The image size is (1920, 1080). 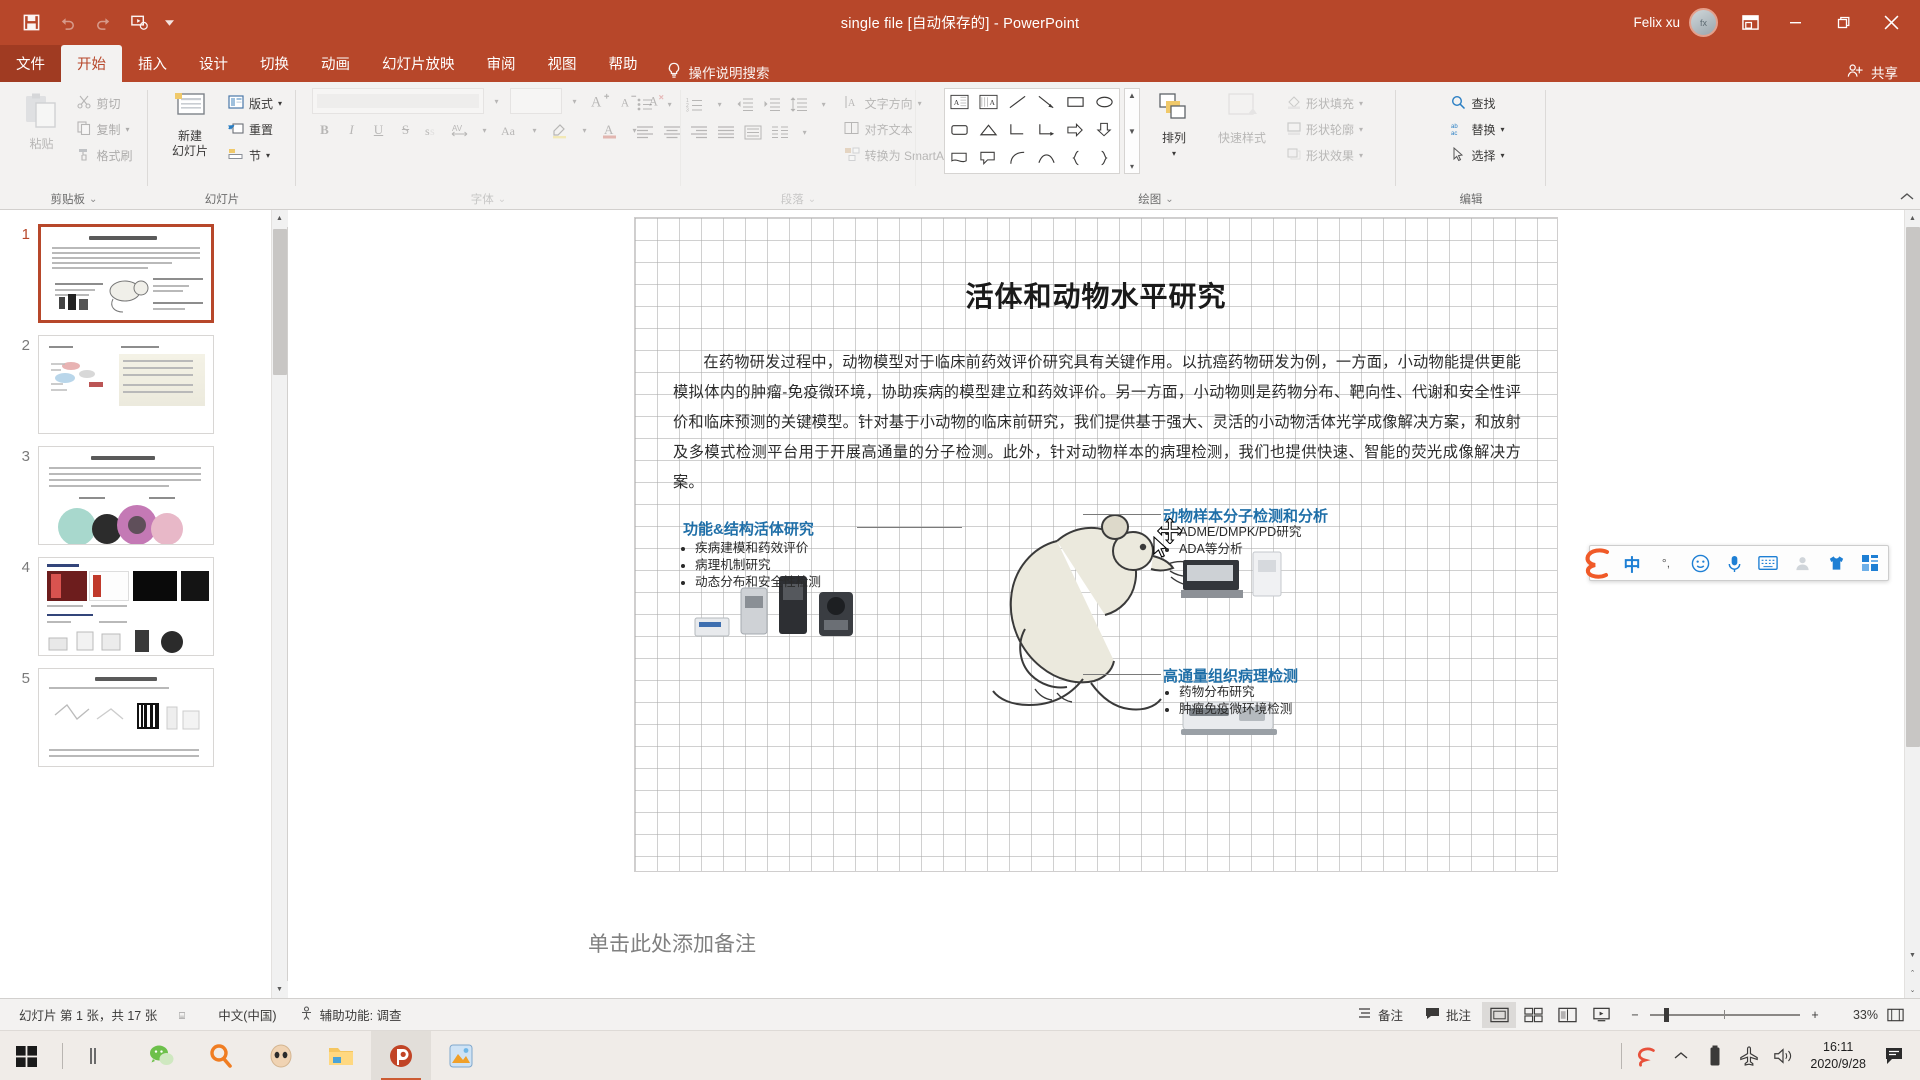 I want to click on replace-chevron-down-icon: ▾, so click(x=1503, y=129).